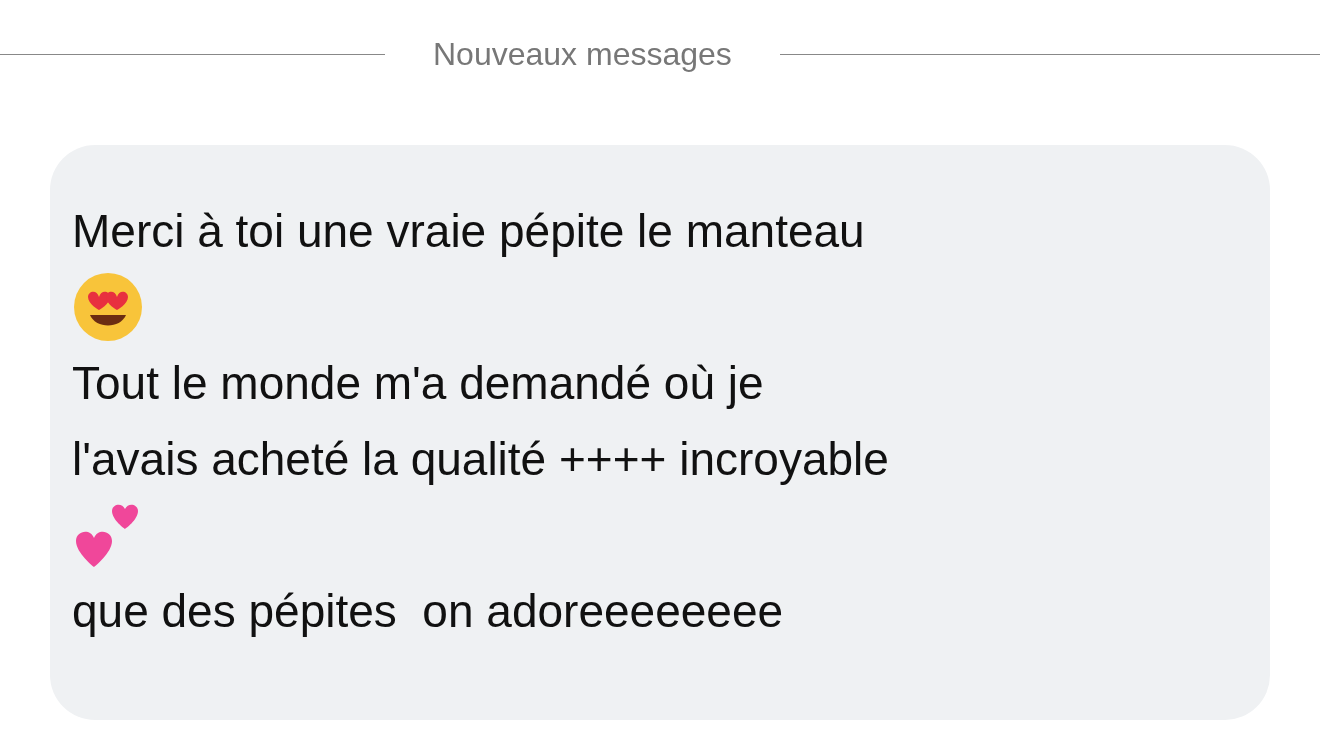 The height and width of the screenshot is (745, 1320). Describe the element at coordinates (108, 307) in the screenshot. I see `heart-eyes-face-icon` at that location.